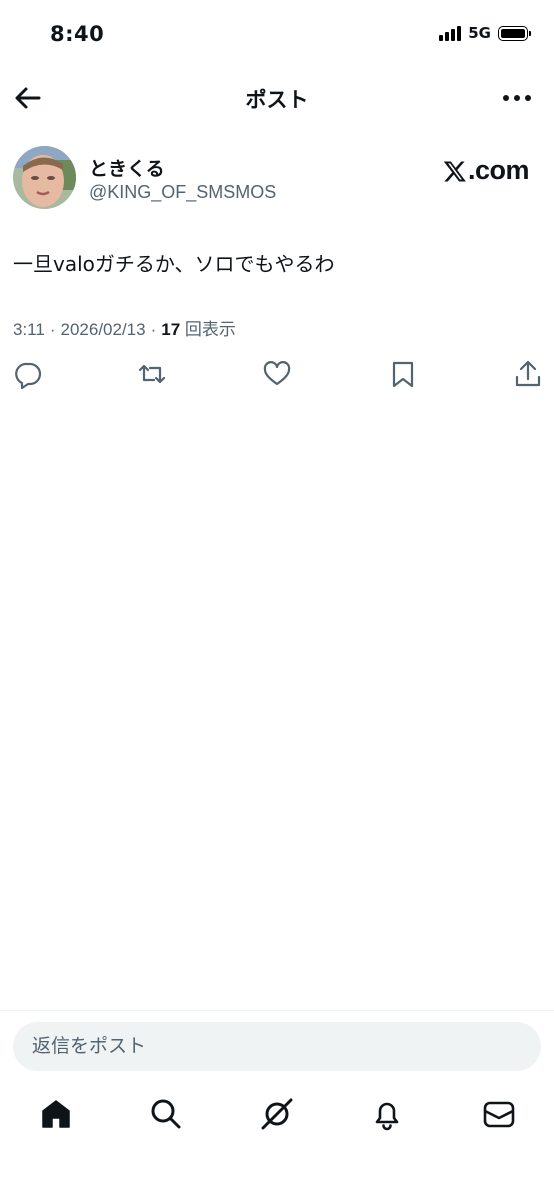  I want to click on tab-grok, so click(277, 1114).